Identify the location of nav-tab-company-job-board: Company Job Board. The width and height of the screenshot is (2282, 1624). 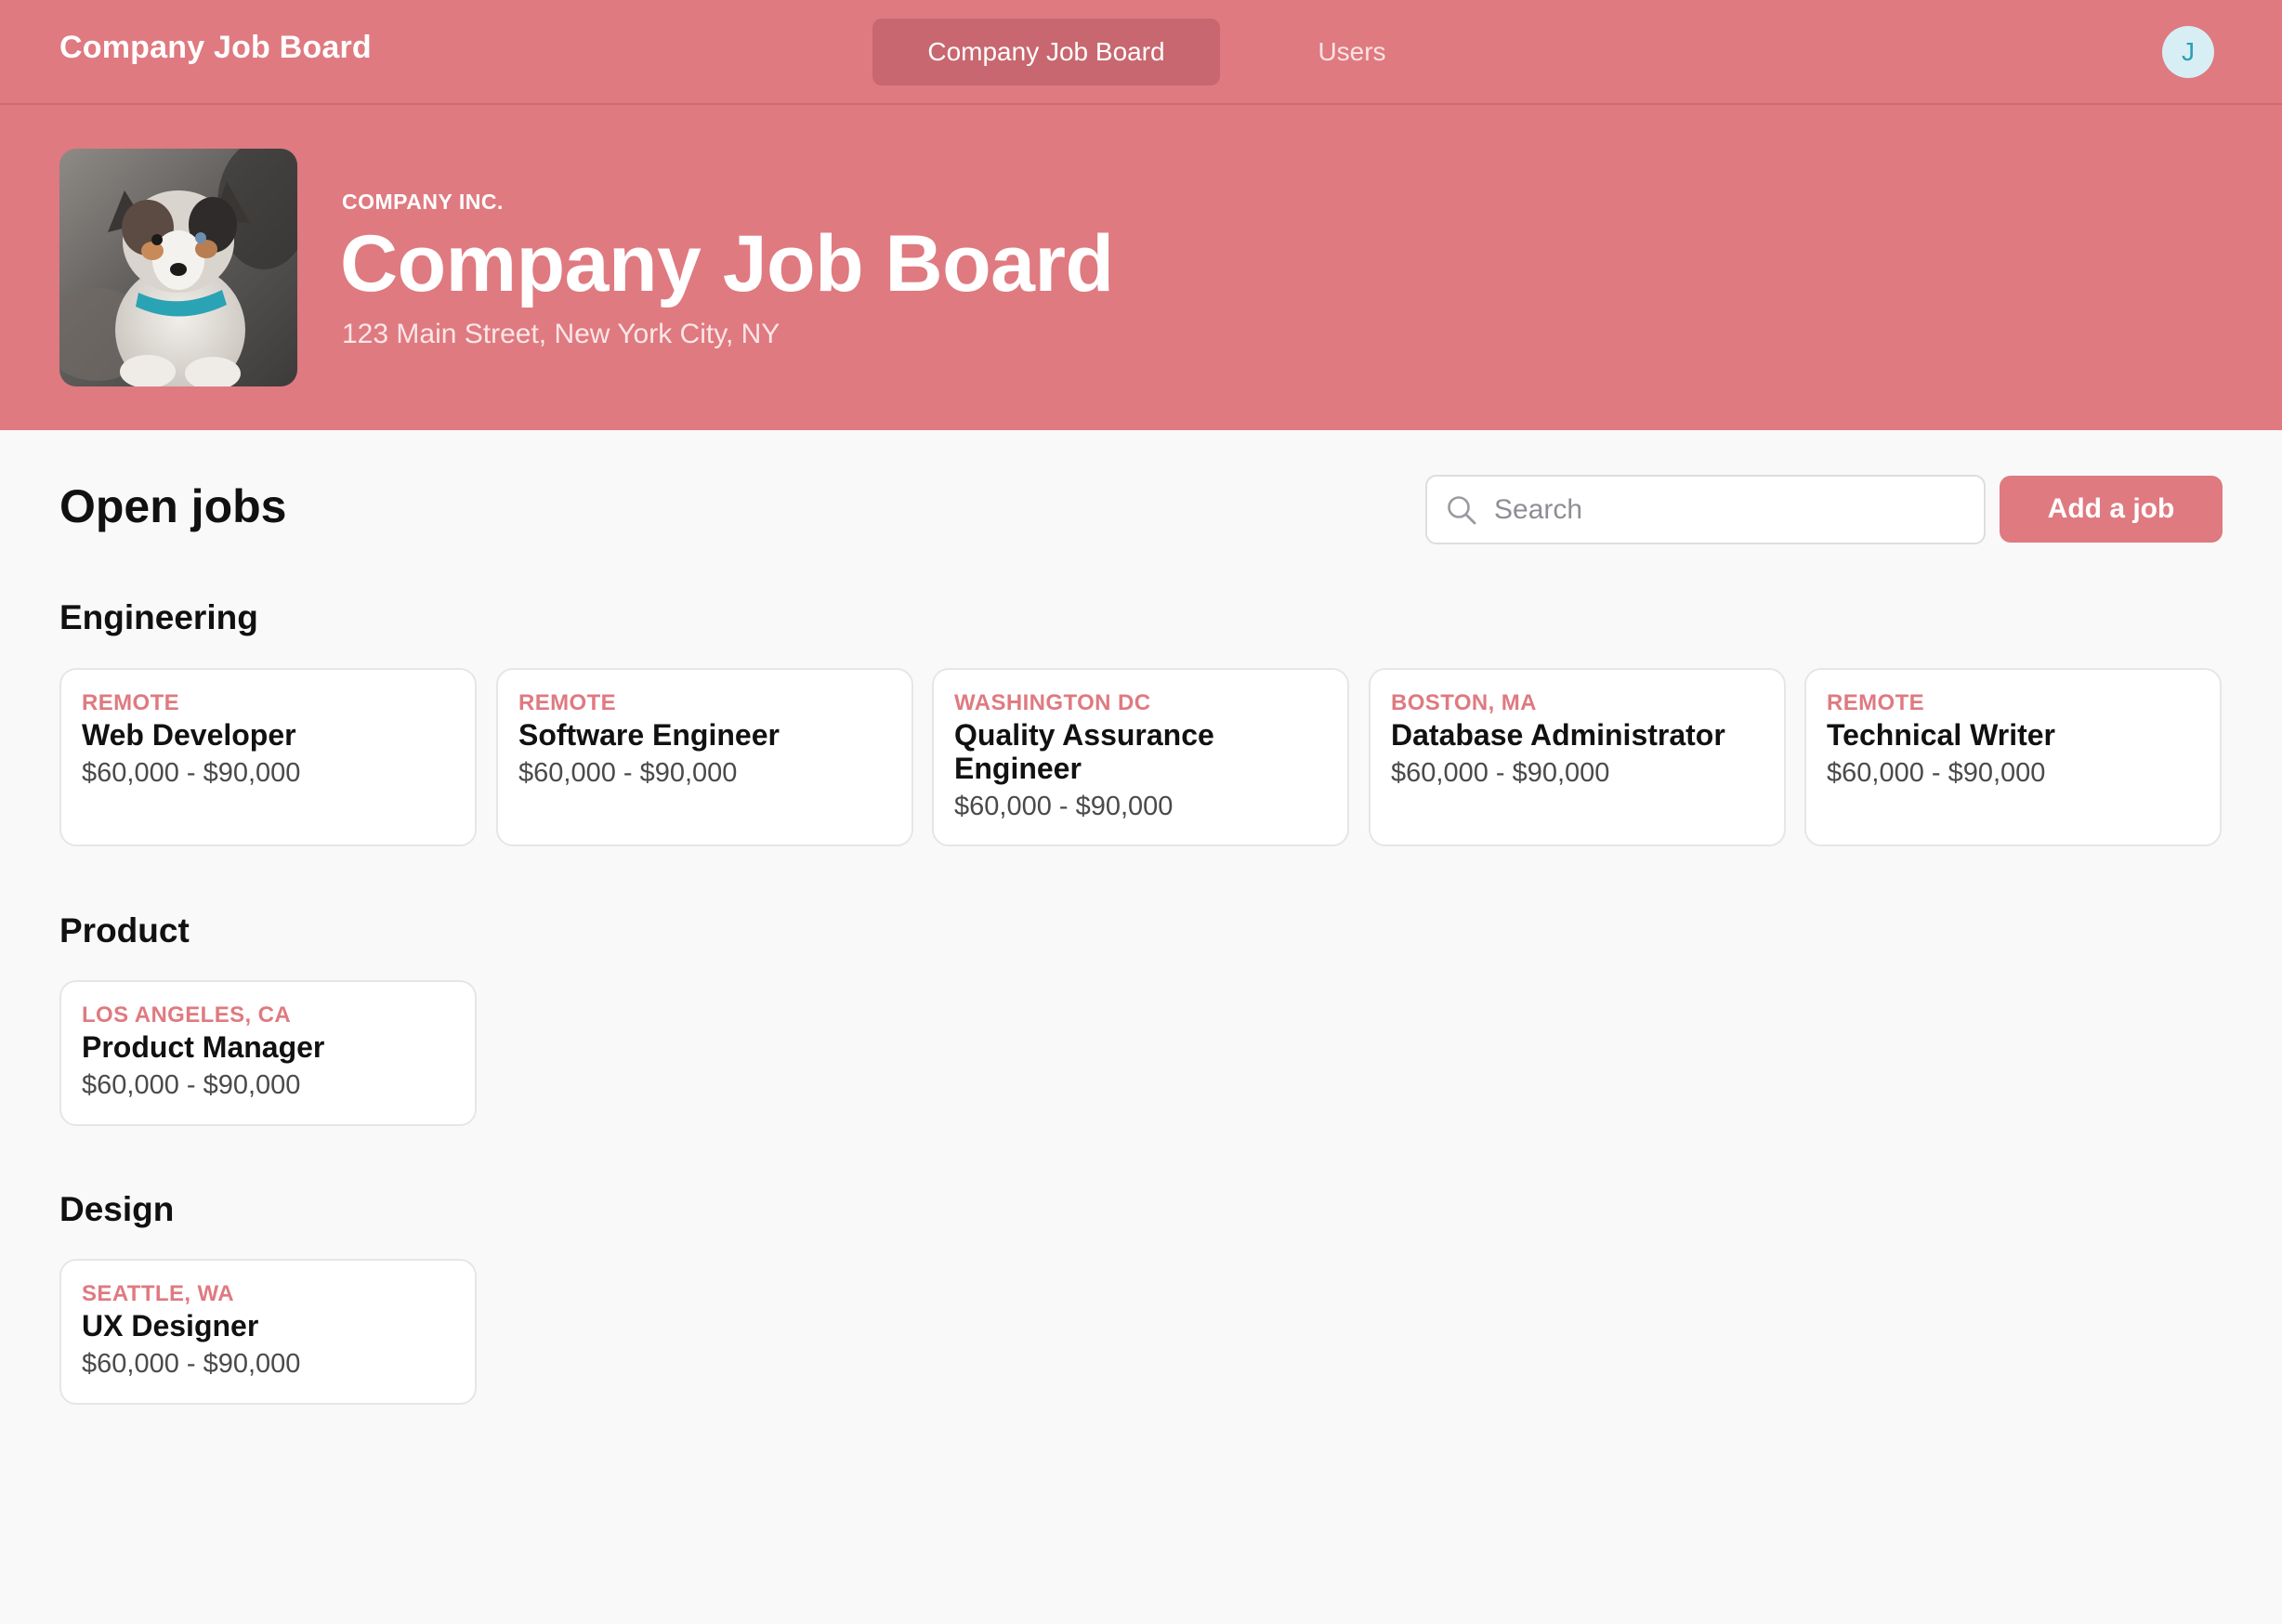
(1046, 52).